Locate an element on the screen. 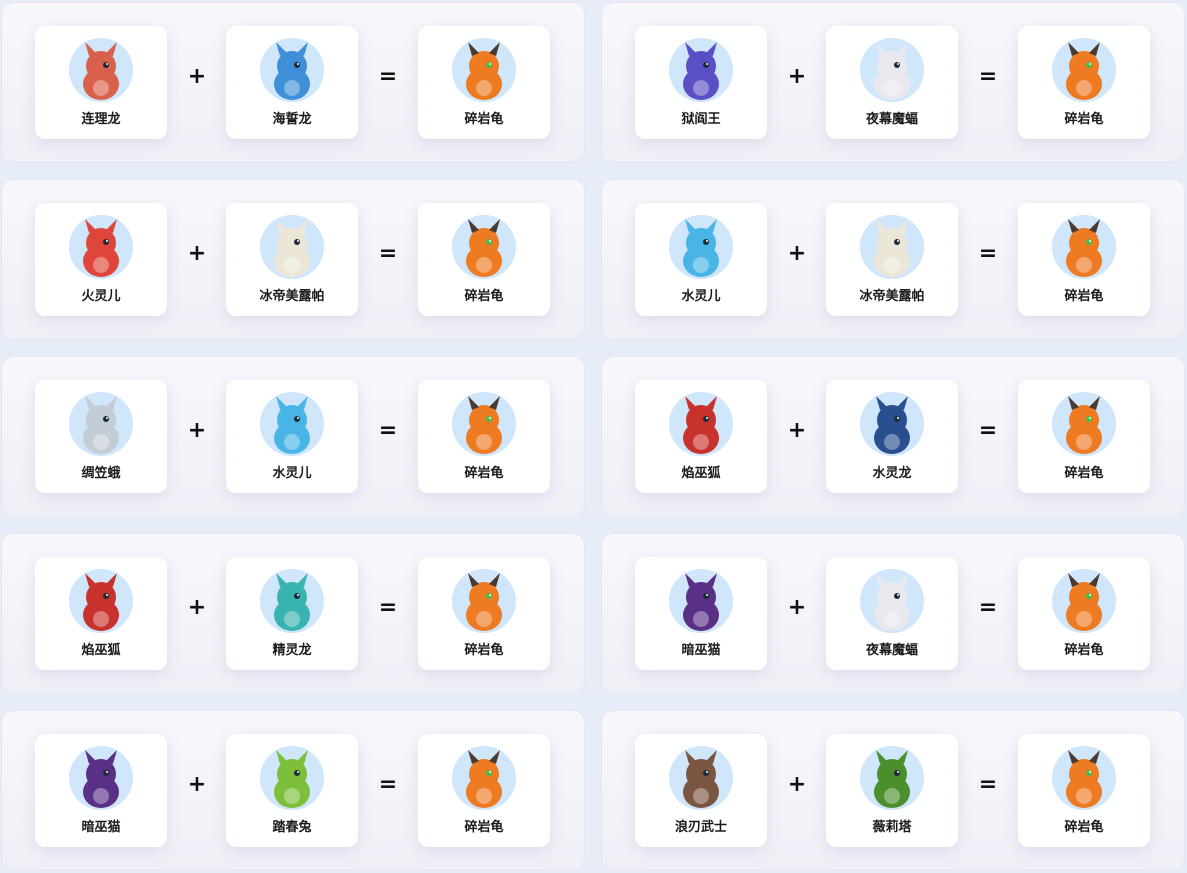 The height and width of the screenshot is (873, 1187). yanwuhu-portrait-icon is located at coordinates (701, 424).